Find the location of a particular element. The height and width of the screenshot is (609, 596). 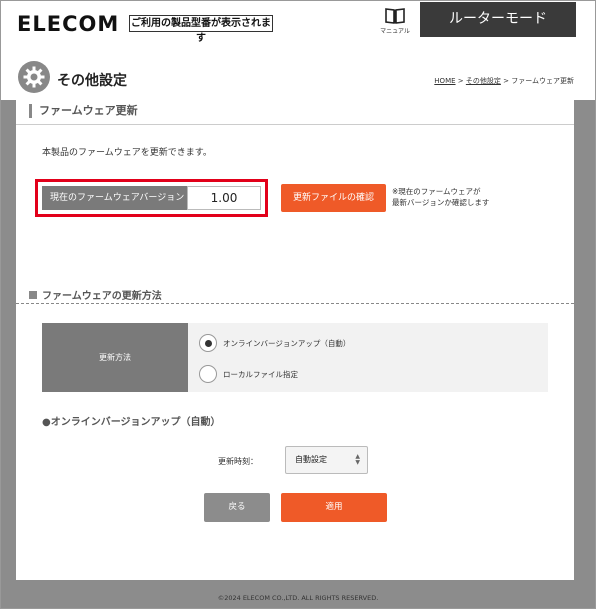

breadcrumb-parent-link: その他設定 is located at coordinates (483, 81).